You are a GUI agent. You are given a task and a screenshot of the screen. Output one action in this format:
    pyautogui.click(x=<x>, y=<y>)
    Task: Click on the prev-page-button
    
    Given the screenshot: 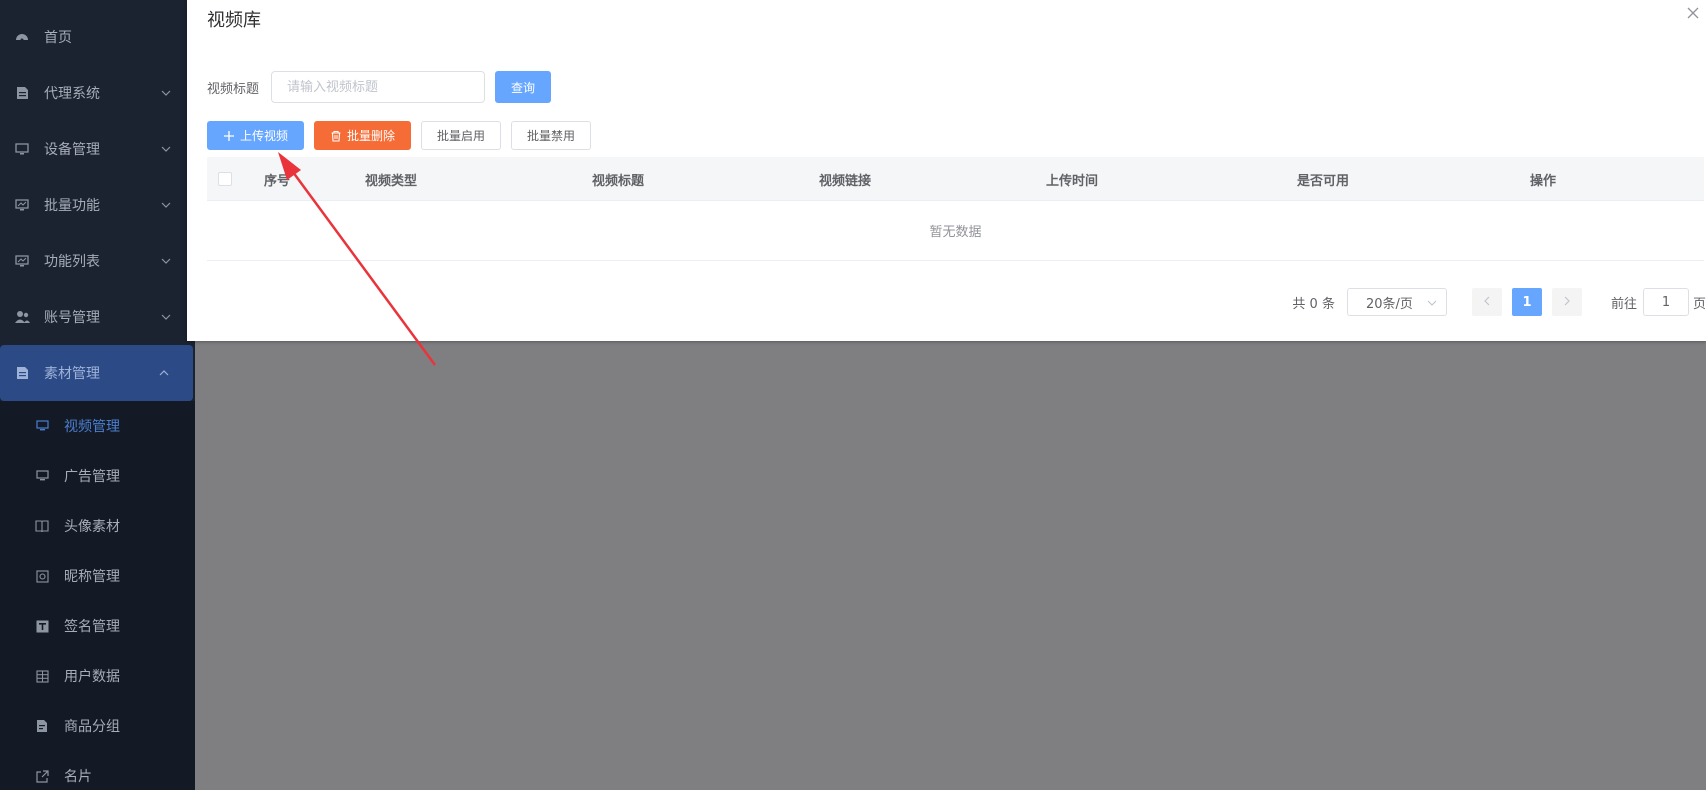 What is the action you would take?
    pyautogui.click(x=1486, y=302)
    